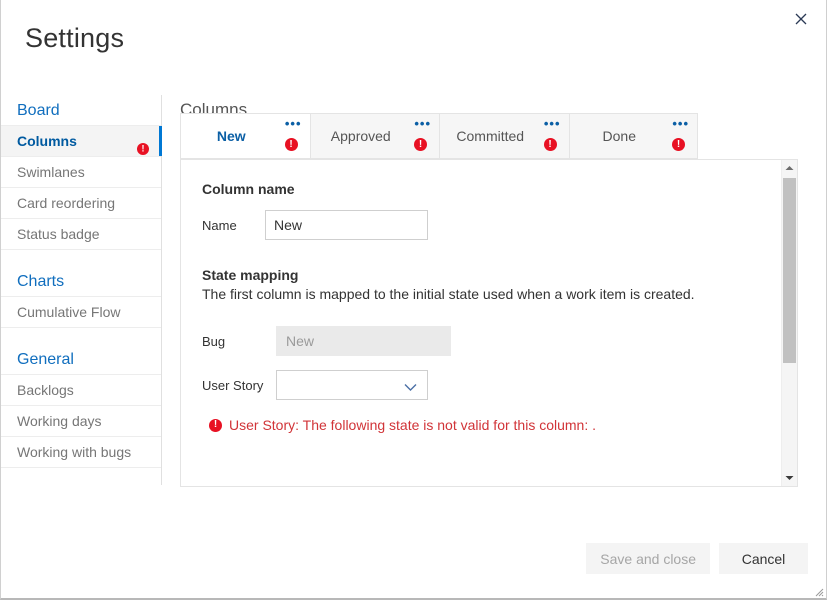  Describe the element at coordinates (81, 141) in the screenshot. I see `sidebar-item-columns: Columns` at that location.